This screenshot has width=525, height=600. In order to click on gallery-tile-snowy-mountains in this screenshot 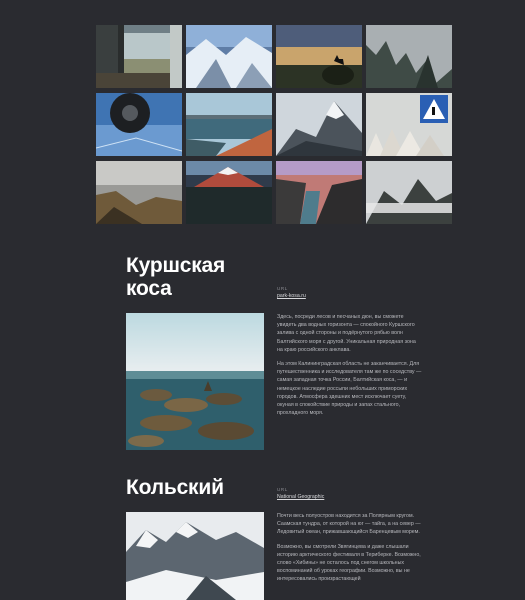, I will do `click(229, 56)`.